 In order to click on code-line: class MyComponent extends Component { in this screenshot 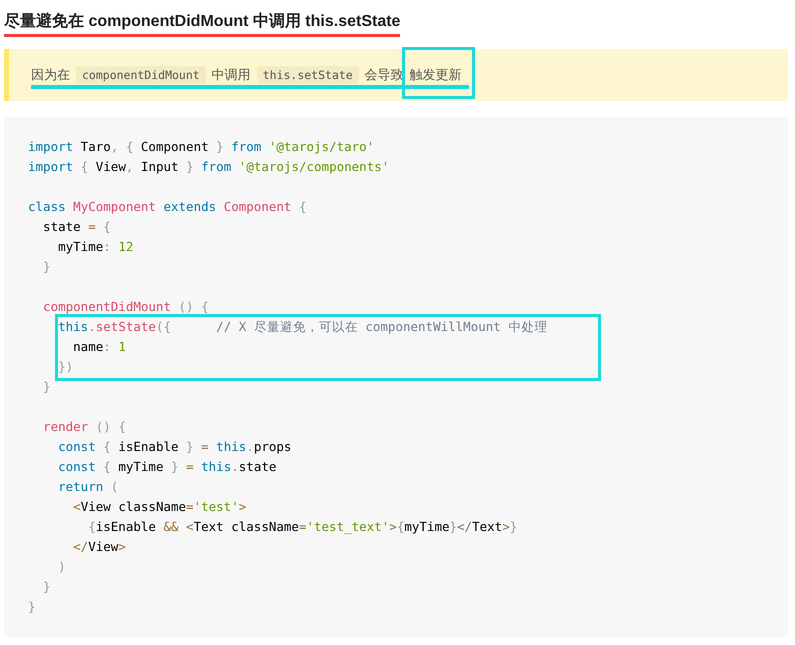, I will do `click(168, 207)`.